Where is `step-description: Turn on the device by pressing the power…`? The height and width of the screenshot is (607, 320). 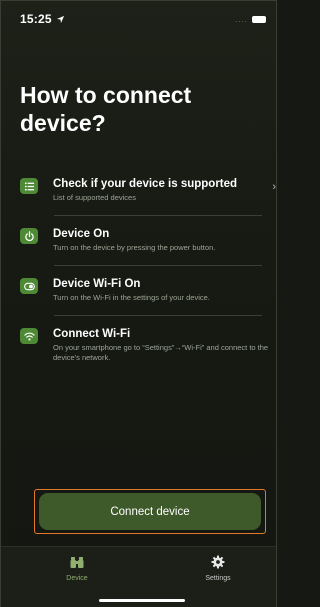
step-description: Turn on the device by pressing the power… is located at coordinates (134, 247).